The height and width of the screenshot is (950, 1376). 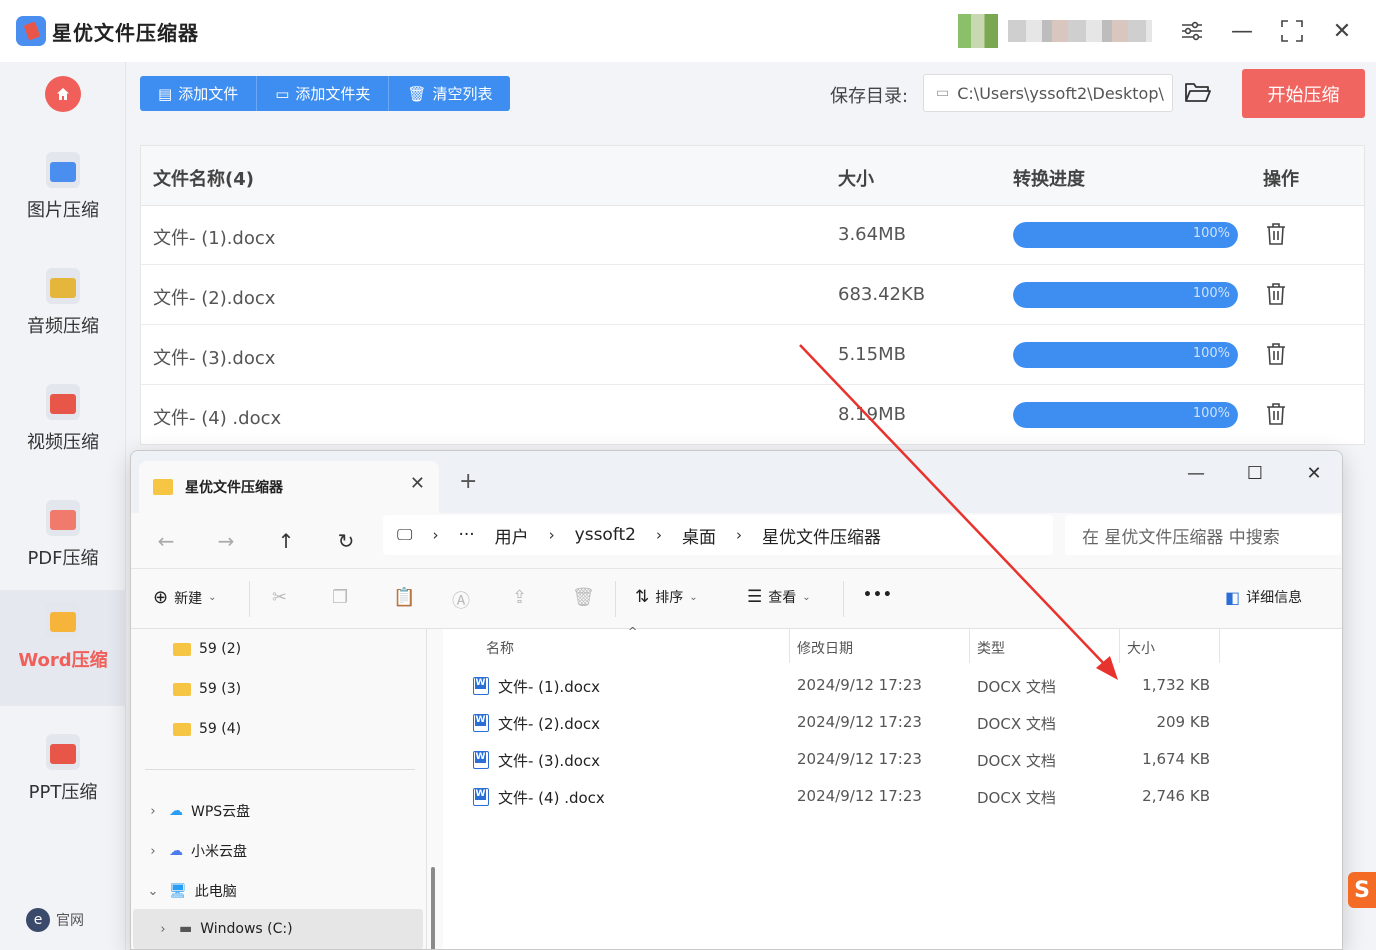 What do you see at coordinates (779, 597) in the screenshot?
I see `view-button: ☰ 查看 ⌄` at bounding box center [779, 597].